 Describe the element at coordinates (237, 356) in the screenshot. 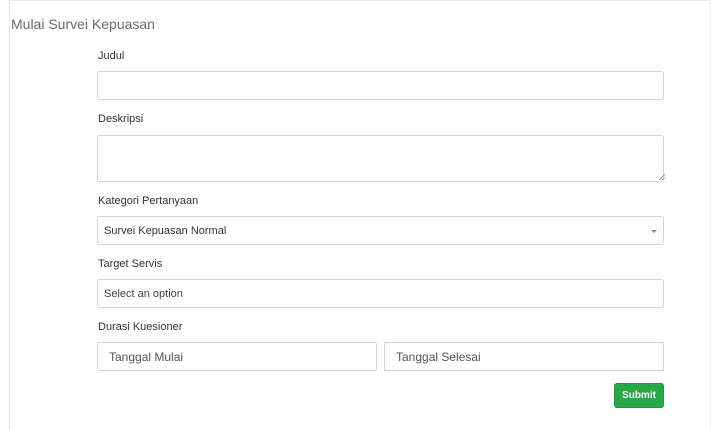

I see `tanggal-mulai-input` at that location.